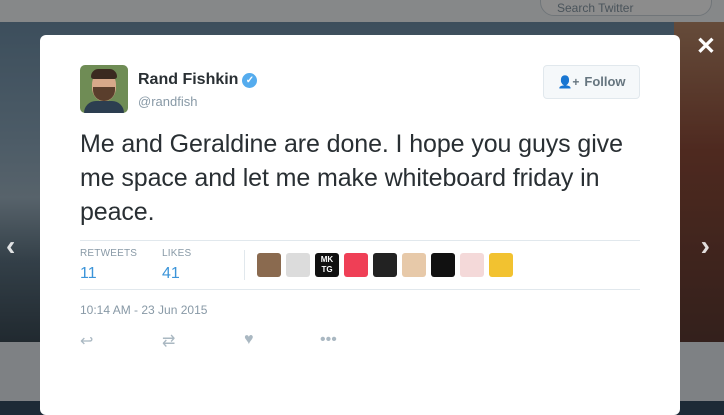 This screenshot has height=415, width=724. Describe the element at coordinates (143, 310) in the screenshot. I see `tweet-timestamp: 10:14 AM - 23 Jun 2015` at that location.